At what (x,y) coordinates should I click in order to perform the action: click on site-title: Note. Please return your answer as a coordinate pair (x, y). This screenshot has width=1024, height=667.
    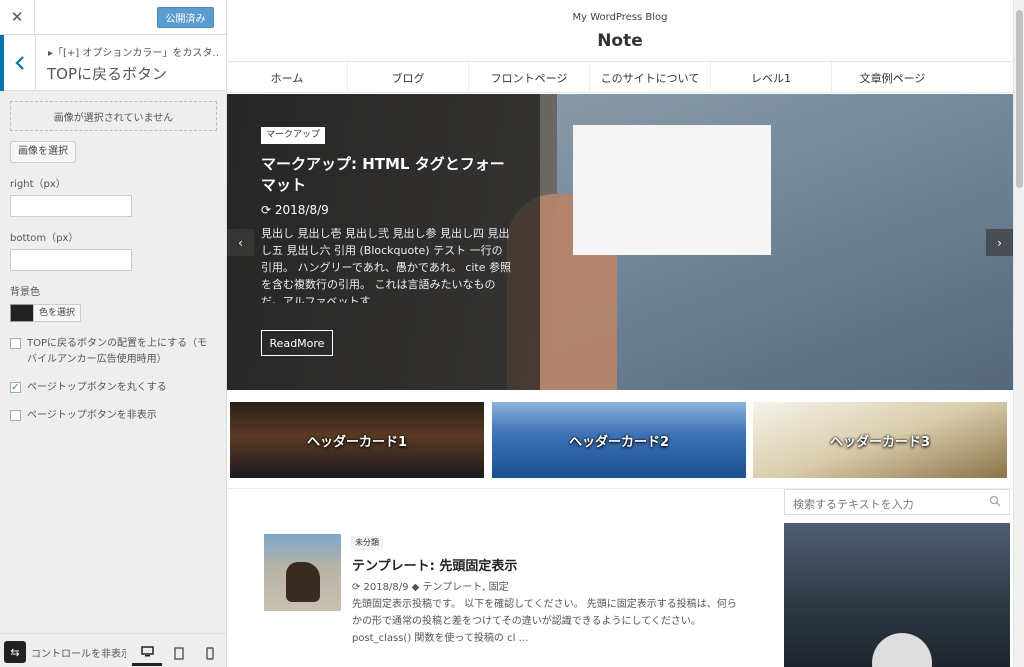
    Looking at the image, I should click on (620, 41).